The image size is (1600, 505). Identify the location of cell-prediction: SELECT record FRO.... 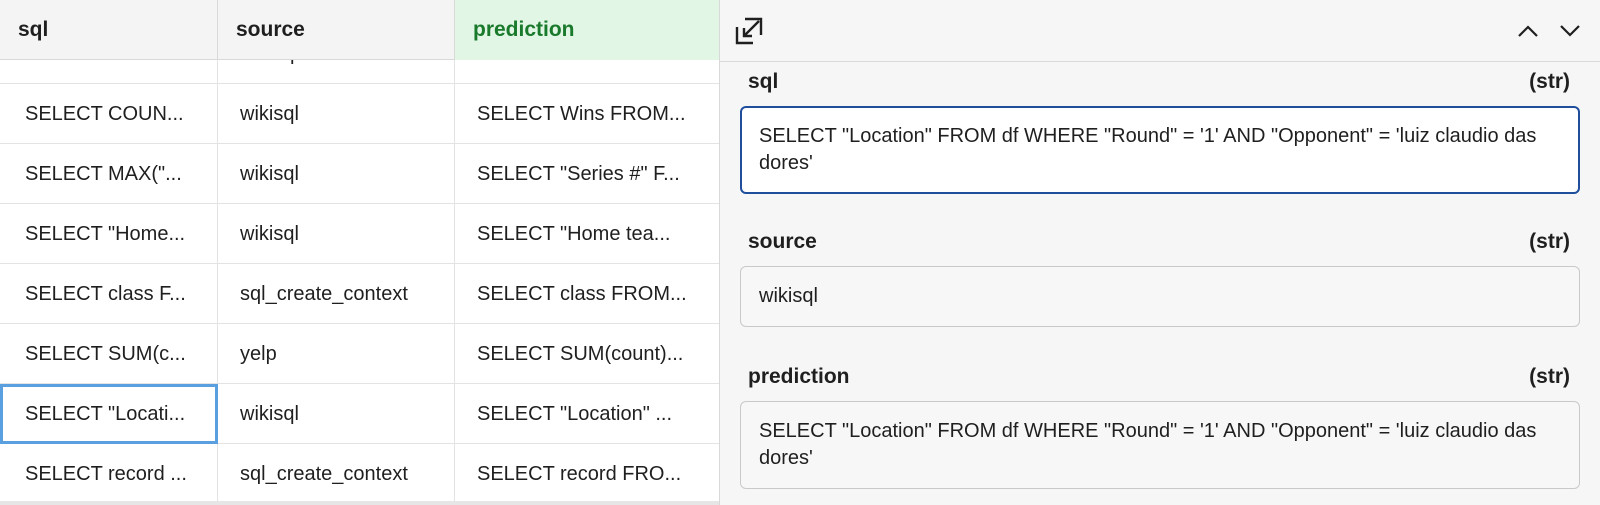
(587, 474).